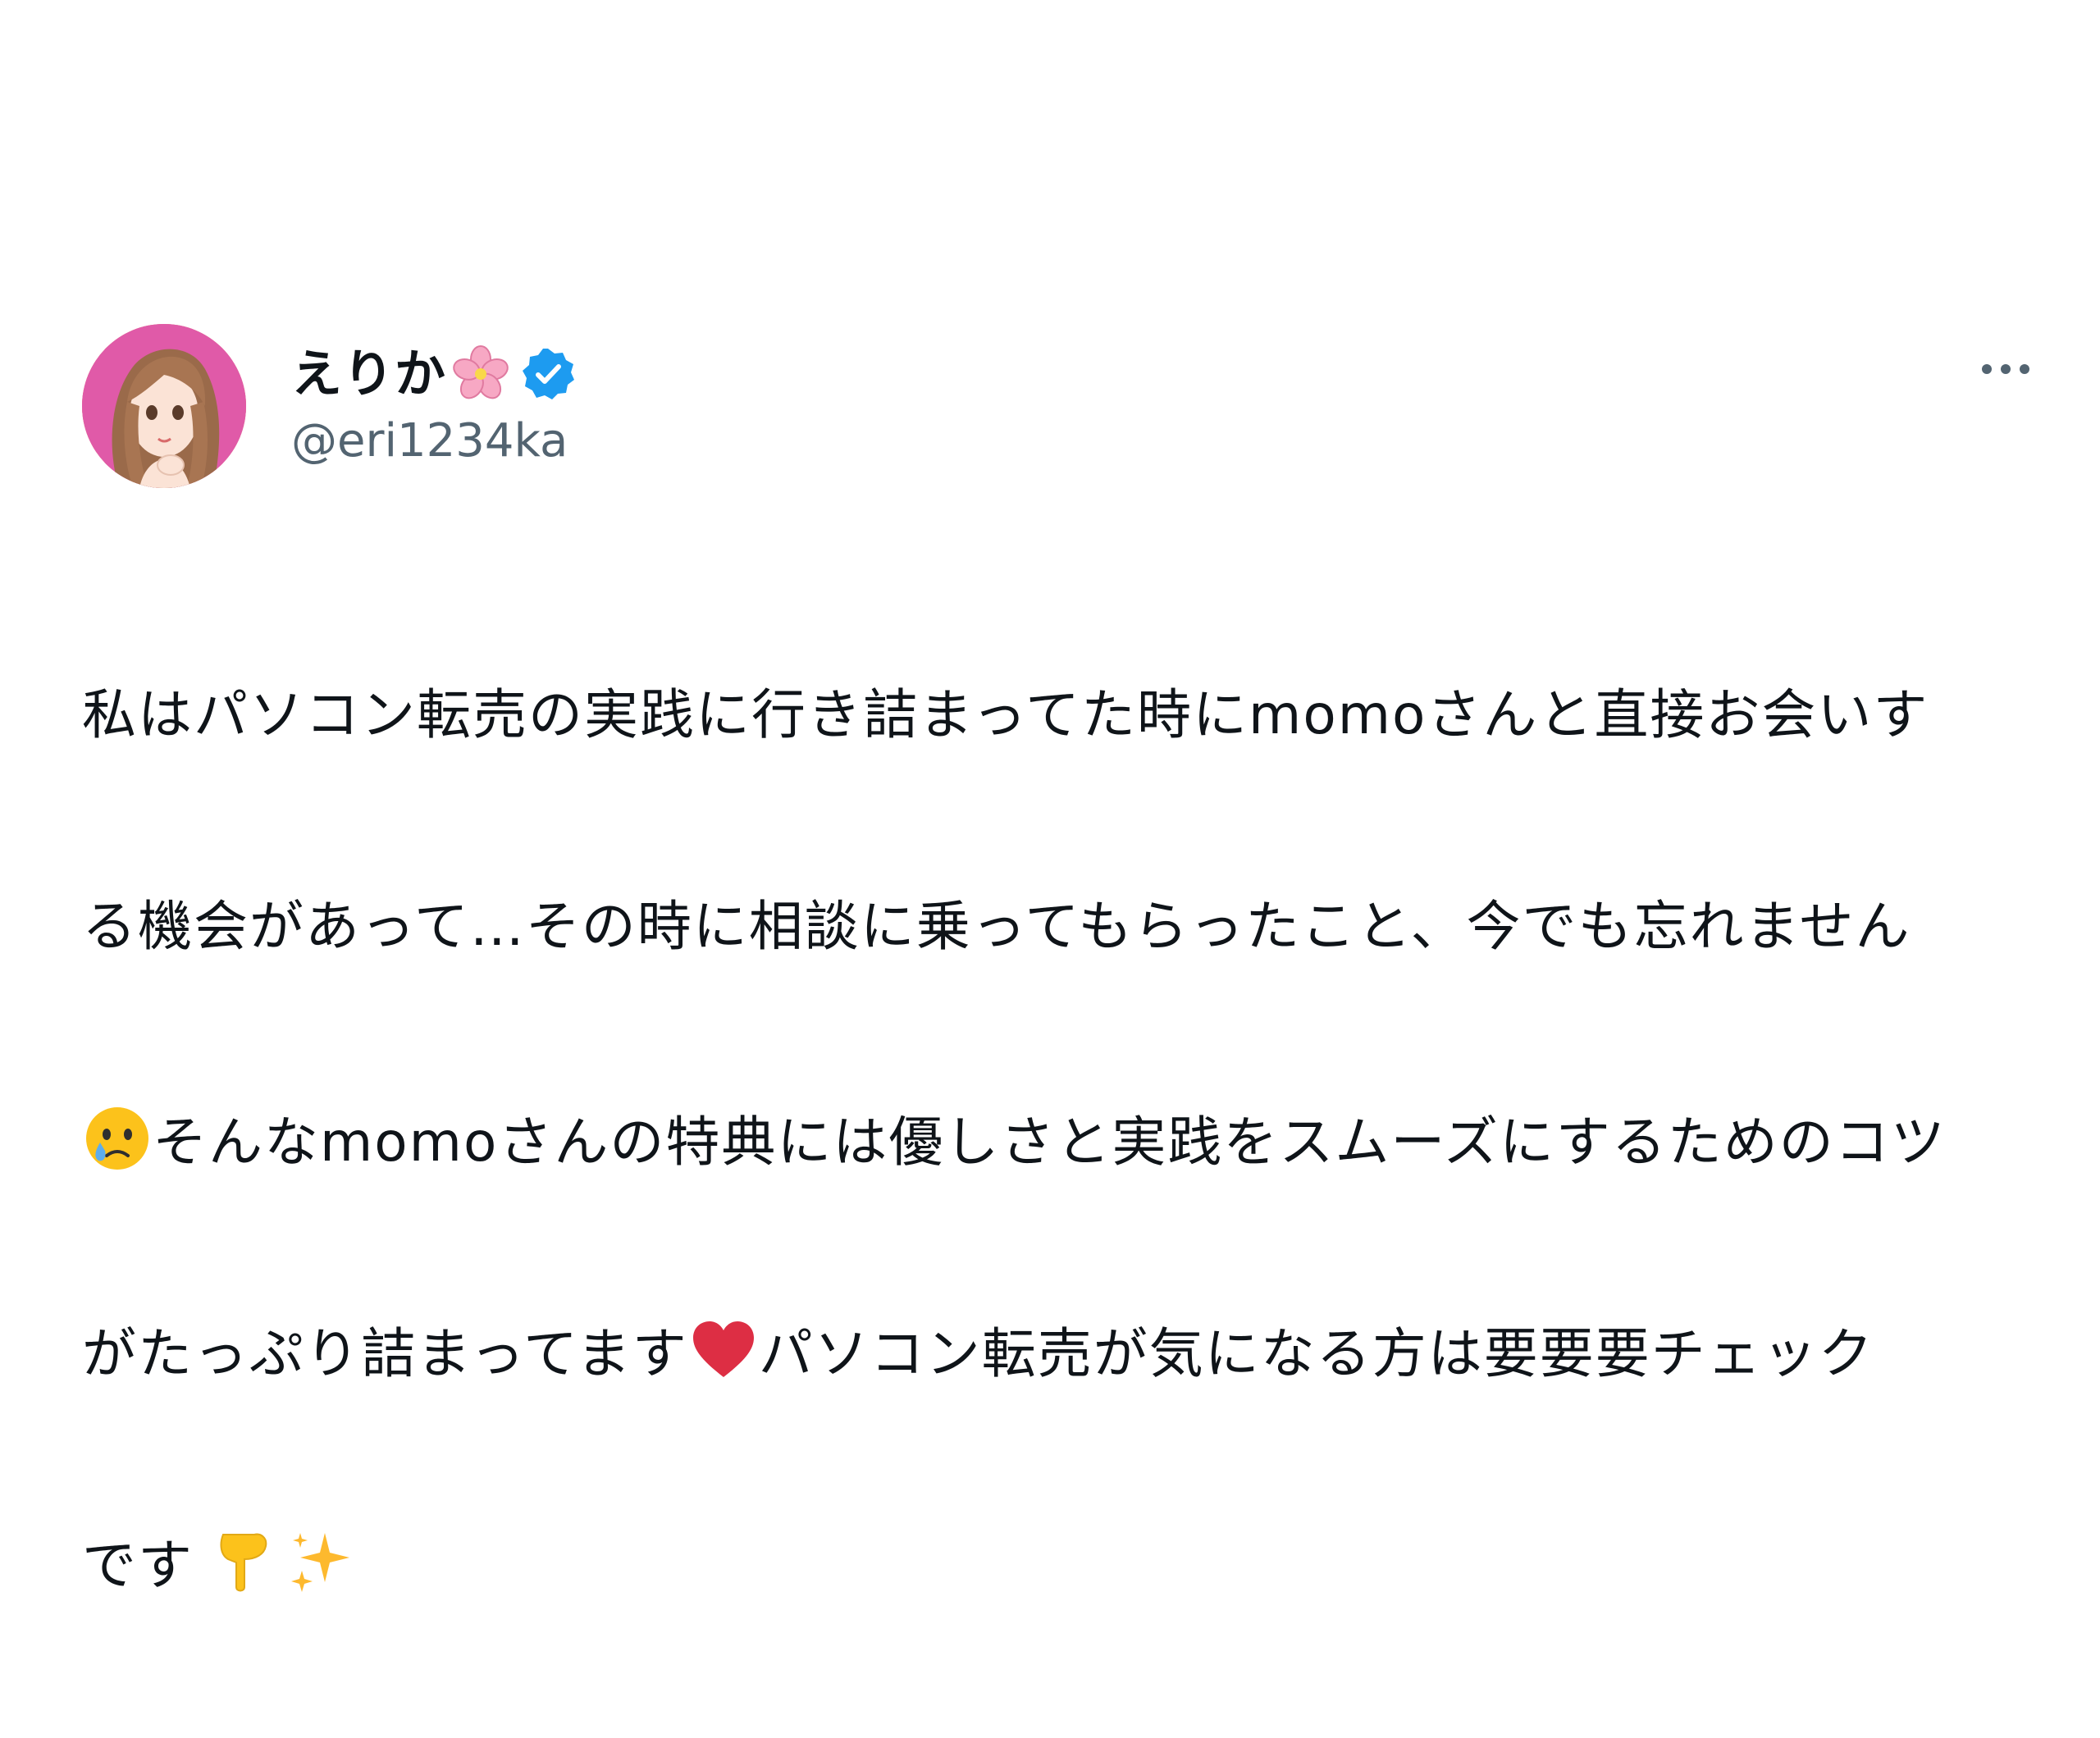 The height and width of the screenshot is (1738, 2100). What do you see at coordinates (1006, 714) in the screenshot?
I see `tweet-line-1-text: 私はパソコン転売の実践に行き詰まってた時にmomoさんと直接お会いす` at bounding box center [1006, 714].